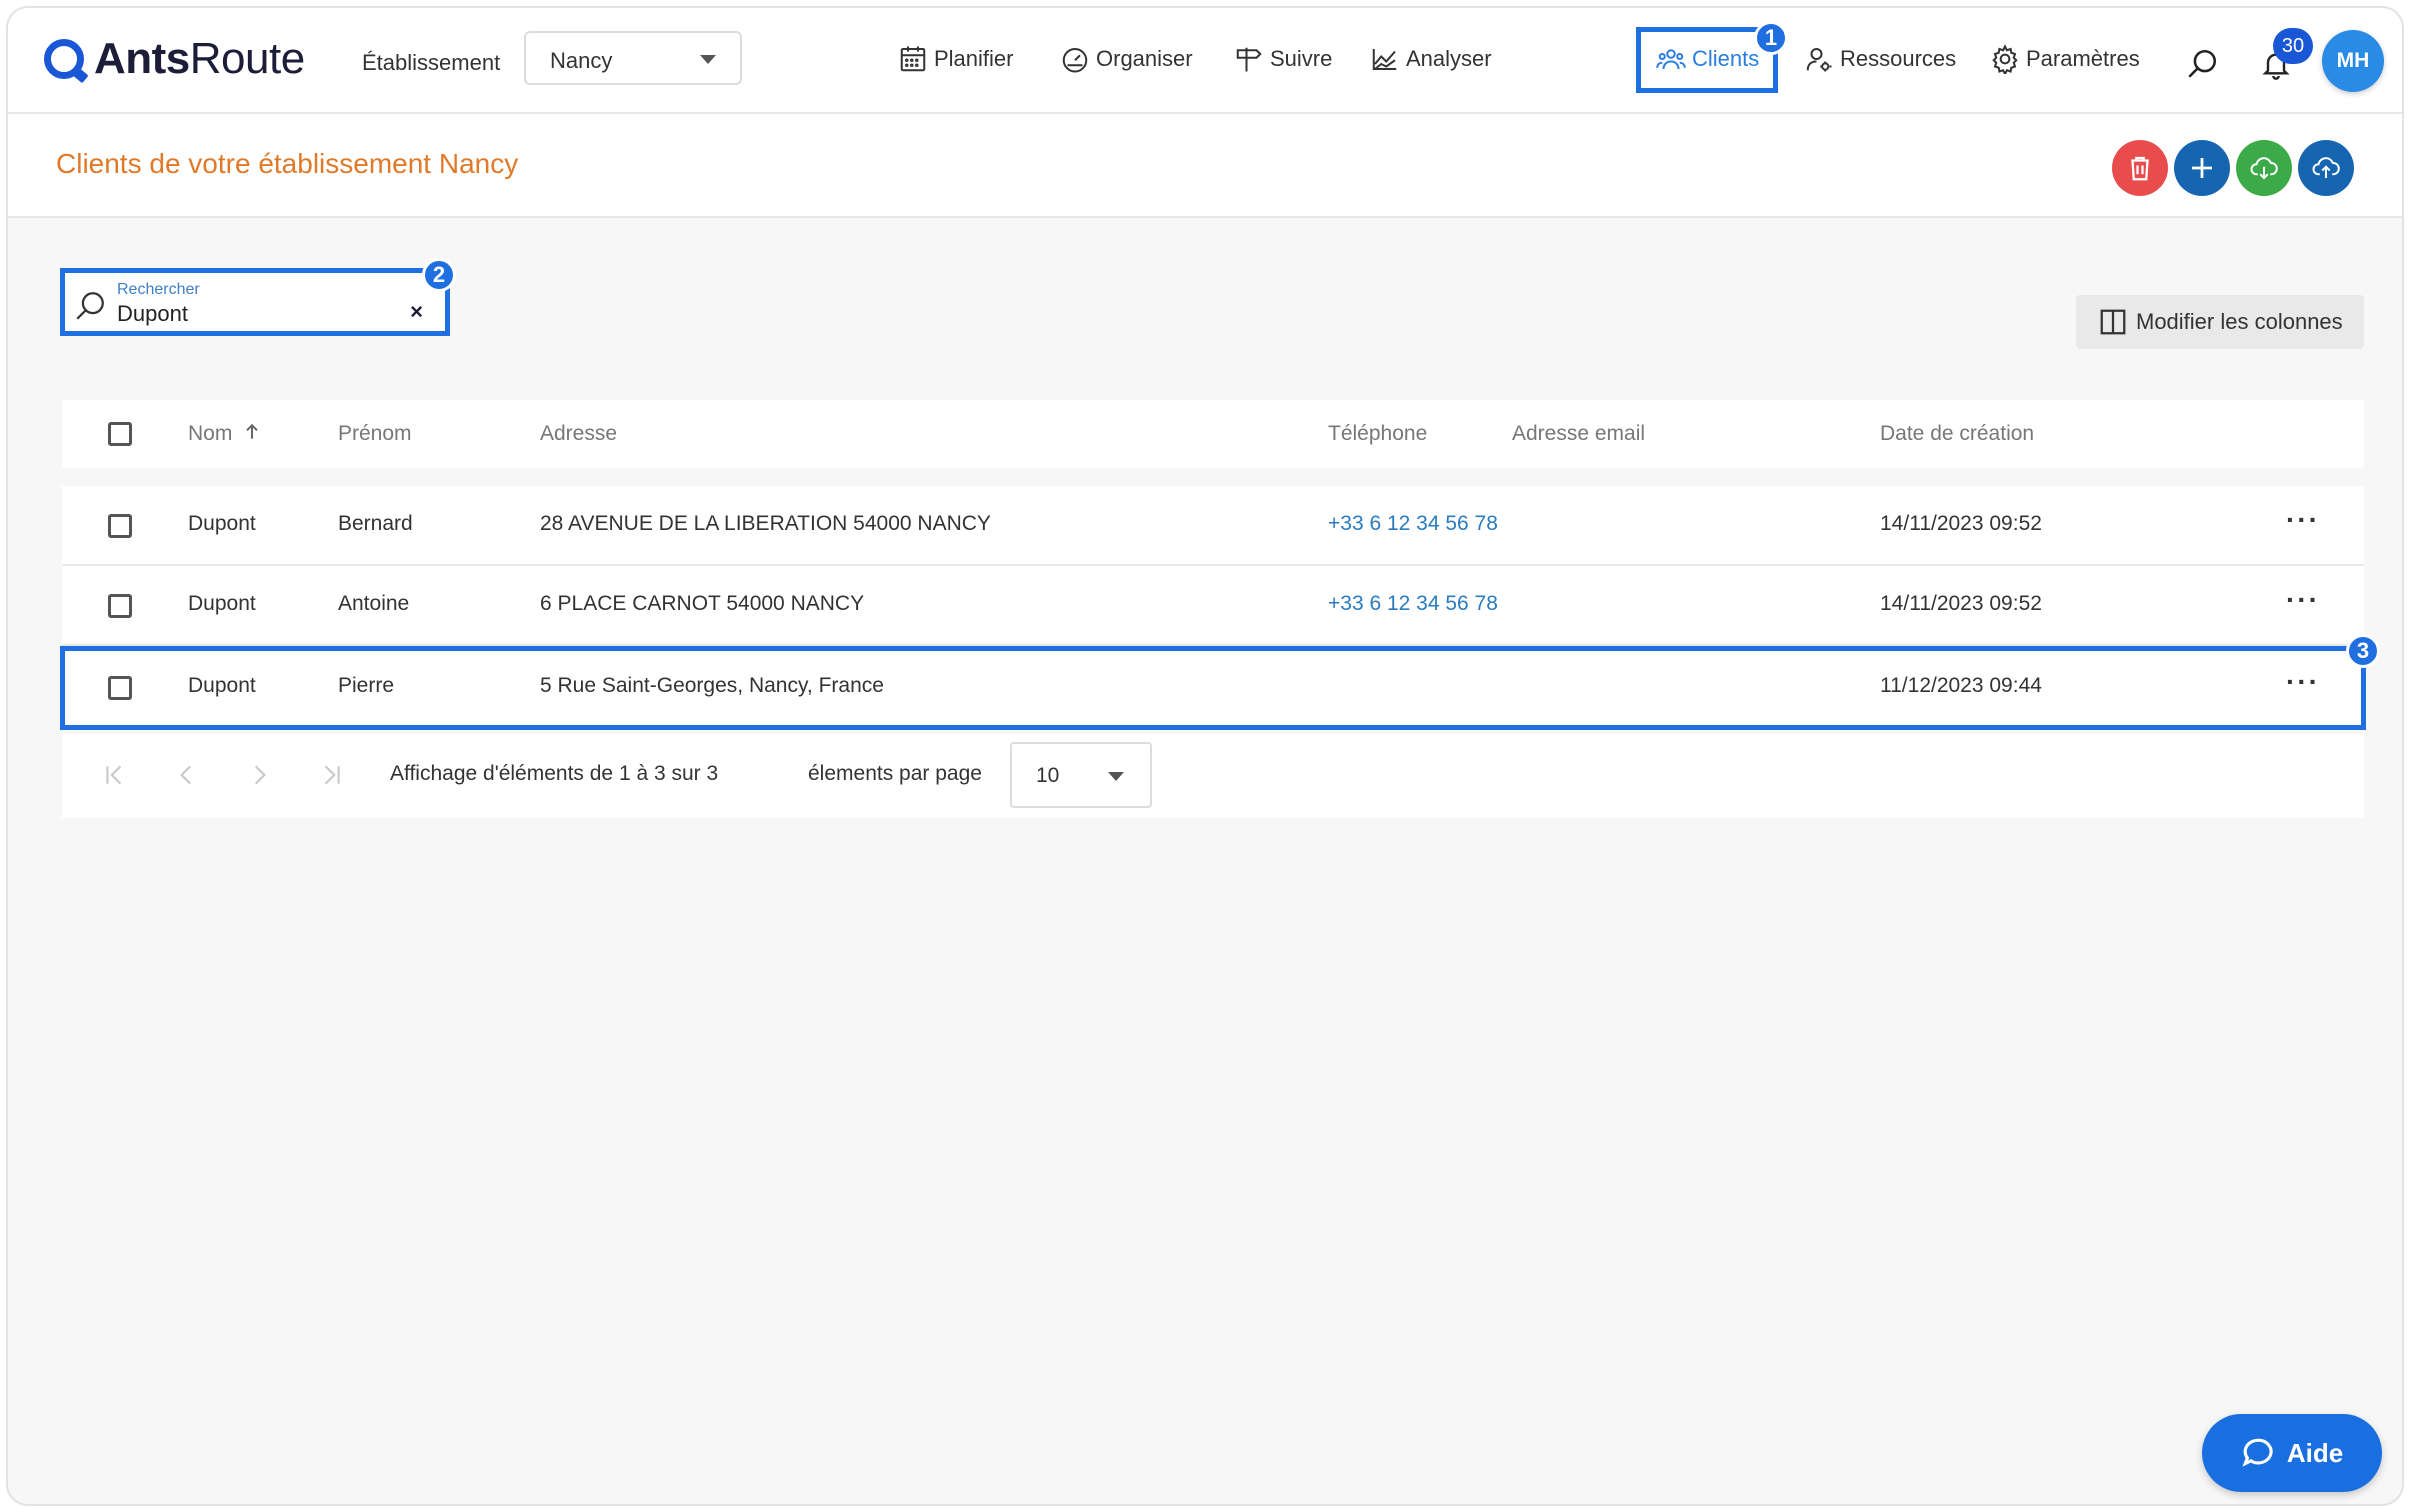  Describe the element at coordinates (578, 434) in the screenshot. I see `column-header-adresse: Adresse` at that location.